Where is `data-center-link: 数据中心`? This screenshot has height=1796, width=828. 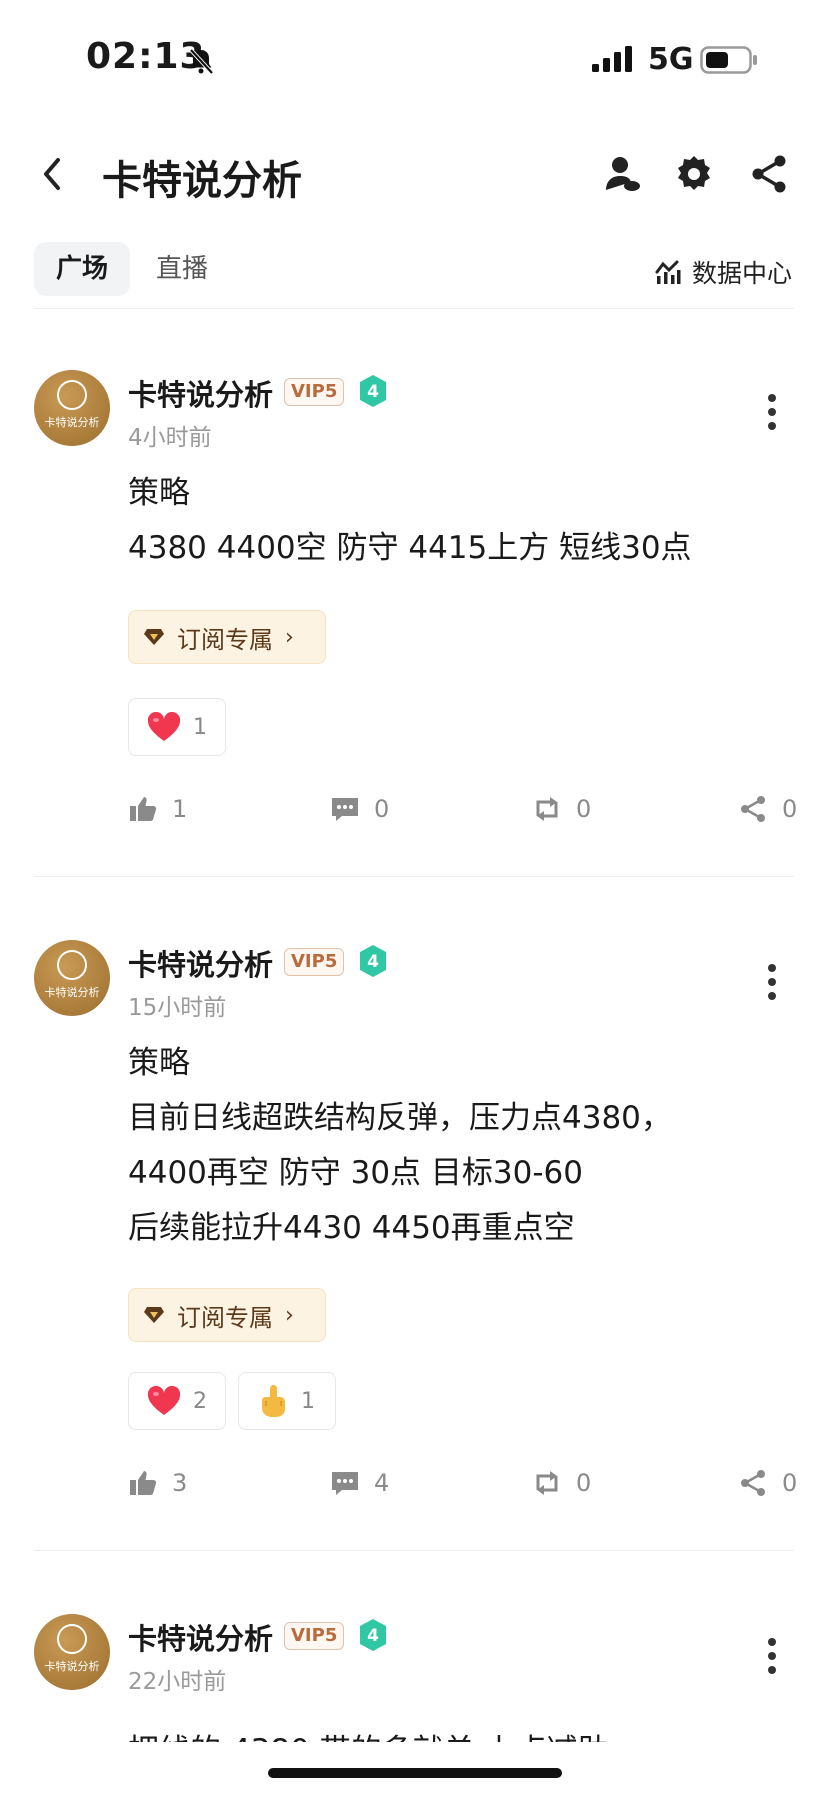
data-center-link: 数据中心 is located at coordinates (723, 272).